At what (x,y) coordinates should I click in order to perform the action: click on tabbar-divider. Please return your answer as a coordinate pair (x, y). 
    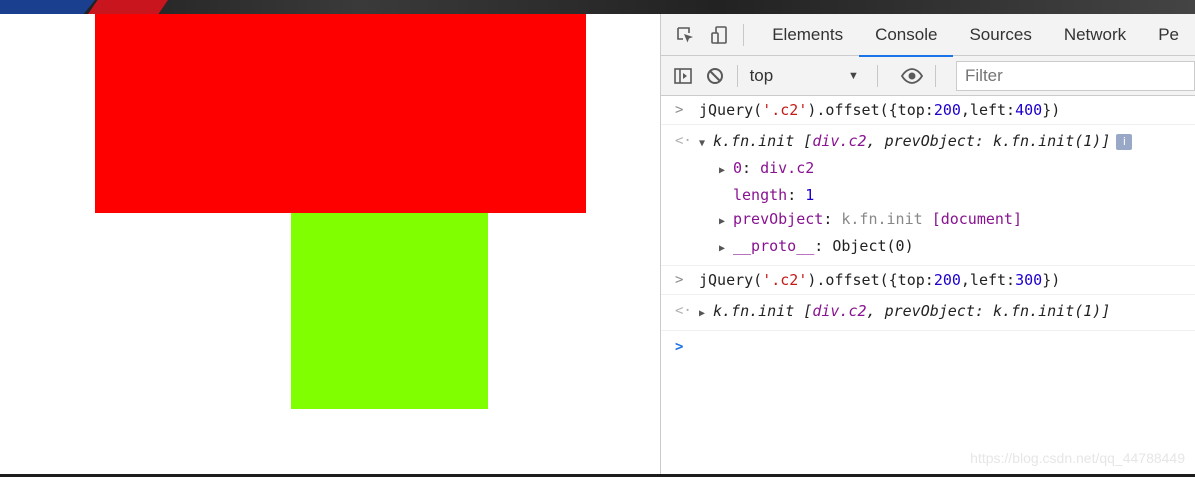
    Looking at the image, I should click on (744, 34).